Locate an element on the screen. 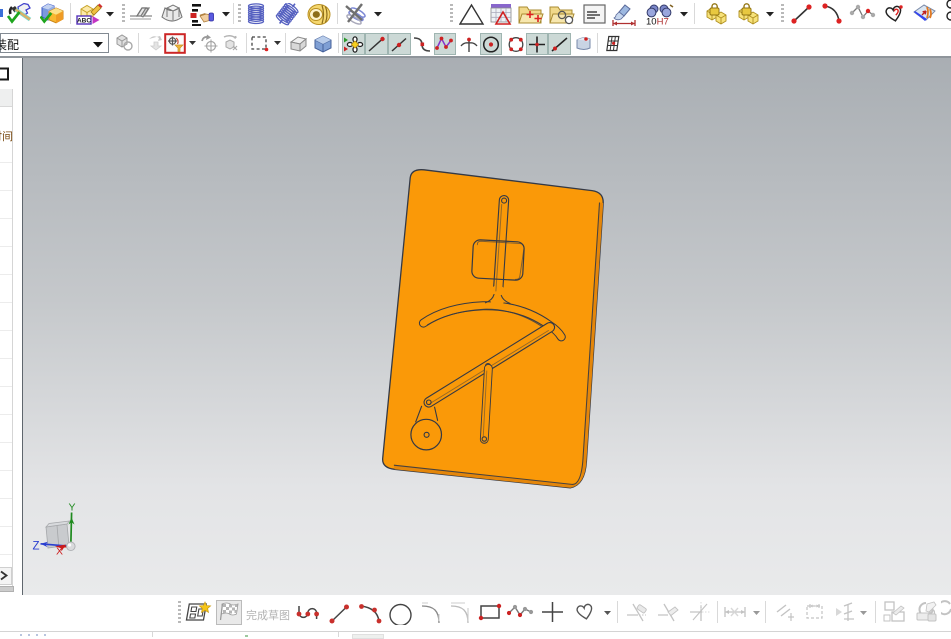  svg-text: ABC is located at coordinates (84, 21).